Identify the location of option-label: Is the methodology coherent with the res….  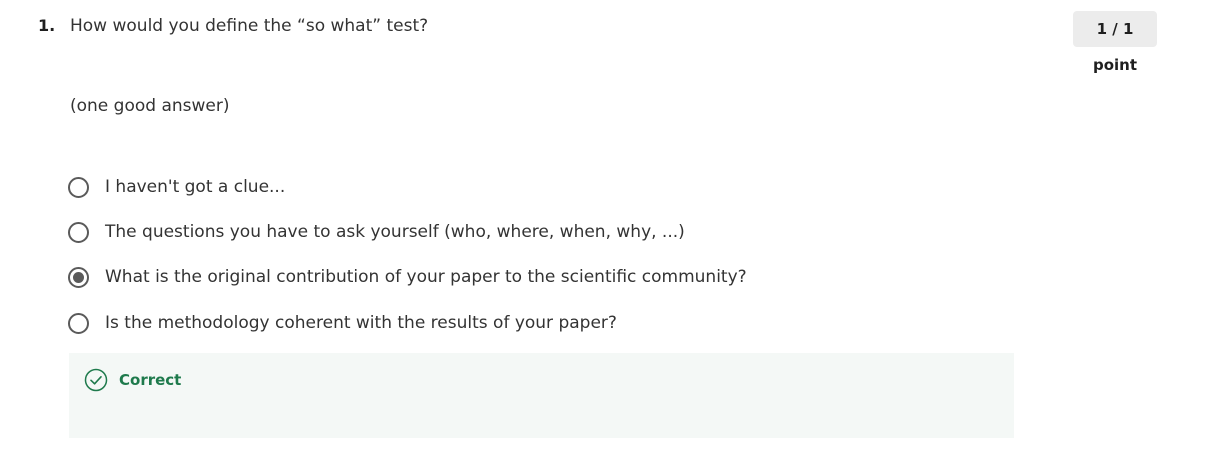
(361, 323).